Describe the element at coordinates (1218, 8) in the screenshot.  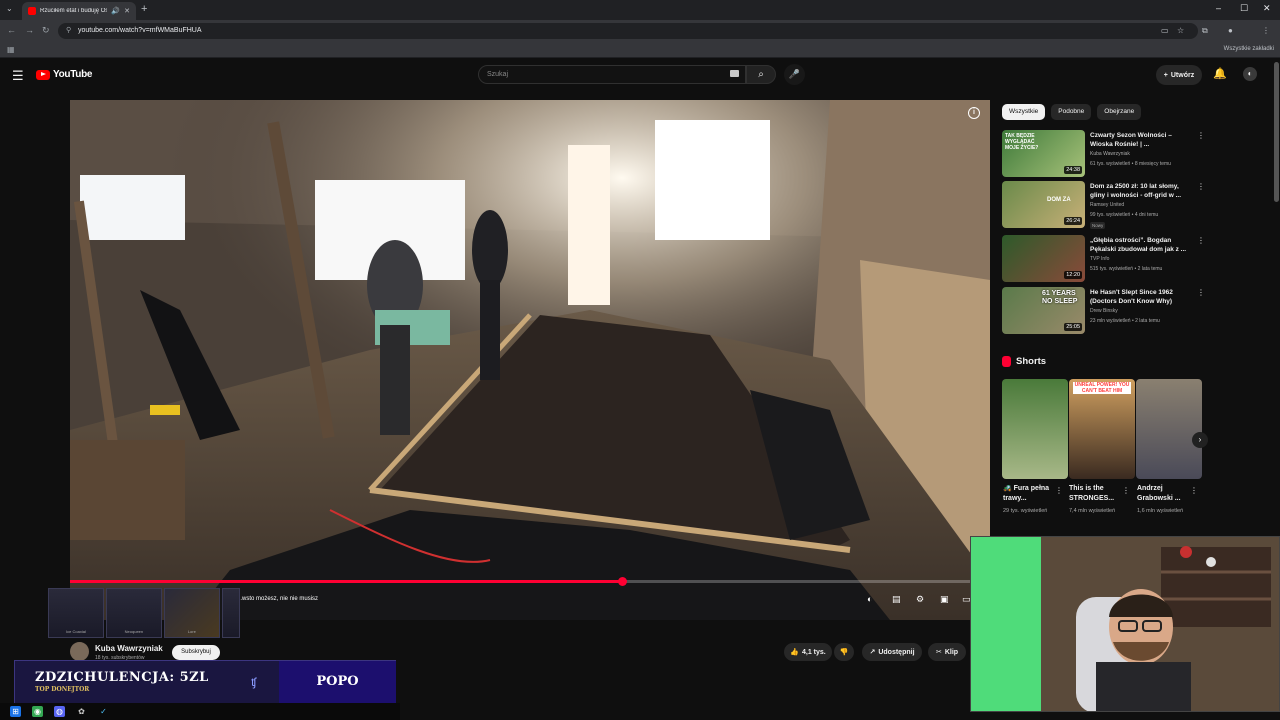
I see `minimize-button: –` at that location.